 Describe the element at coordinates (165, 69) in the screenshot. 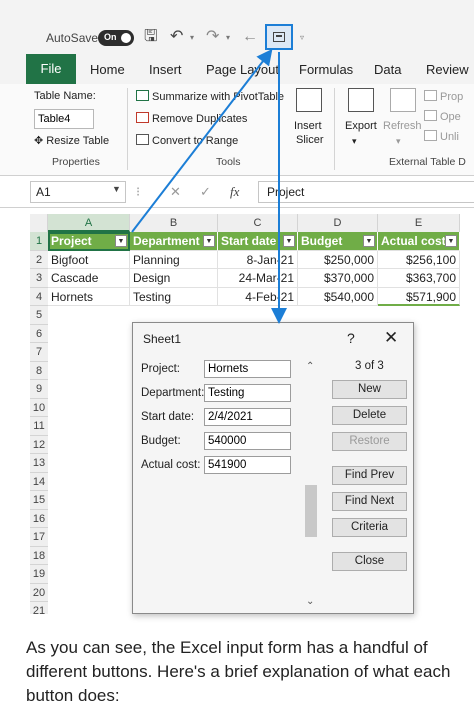

I see `tab-insert: Insert` at that location.